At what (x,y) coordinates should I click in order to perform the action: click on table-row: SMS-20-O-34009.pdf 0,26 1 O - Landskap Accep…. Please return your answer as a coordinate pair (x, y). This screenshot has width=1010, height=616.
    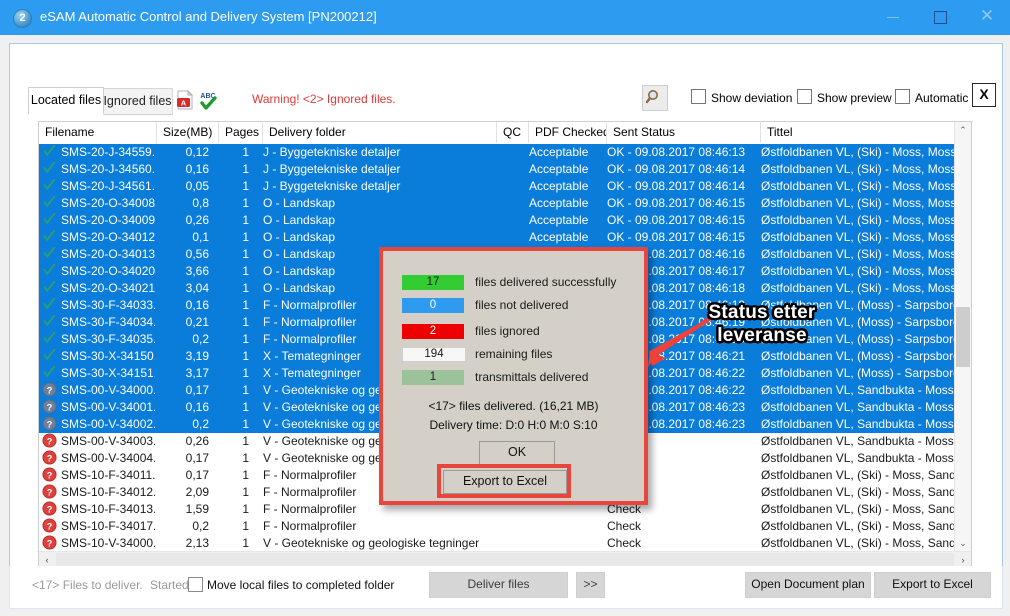
    Looking at the image, I should click on (497, 220).